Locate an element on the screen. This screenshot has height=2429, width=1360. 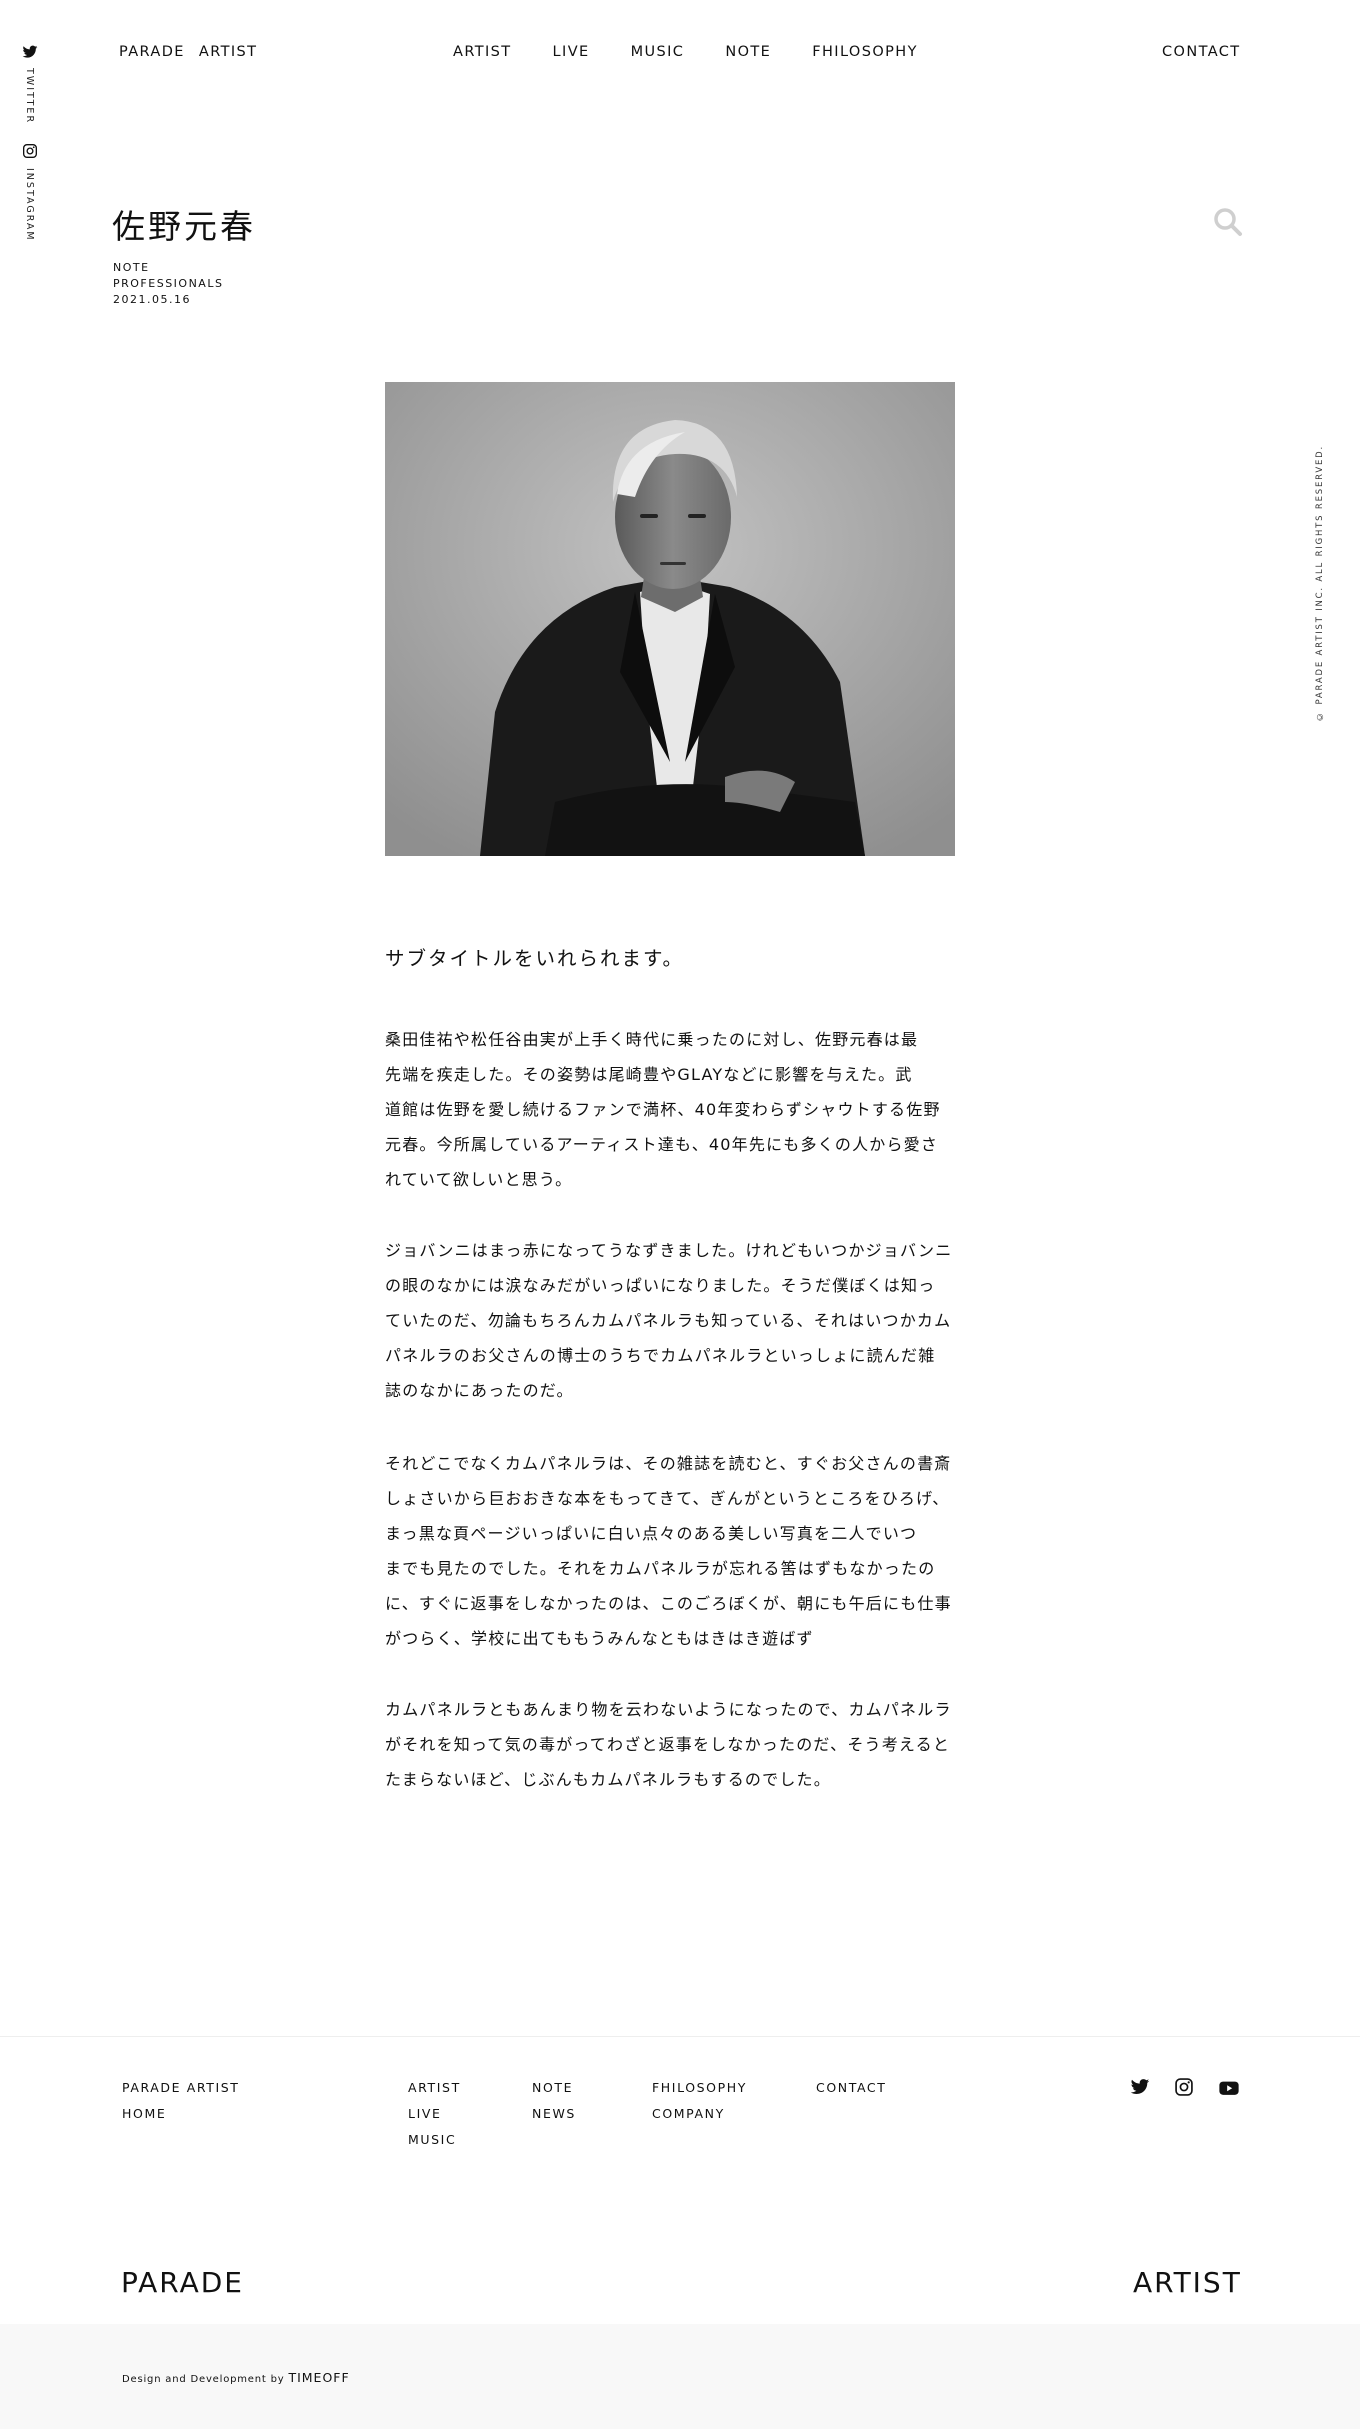
paragraph-line: たまらないほど、じぶんもカムパネルラもするのでした。 is located at coordinates (608, 1779).